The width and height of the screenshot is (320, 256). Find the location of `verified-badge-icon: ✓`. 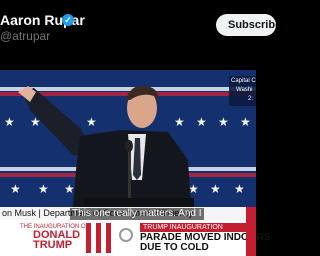

verified-badge-icon: ✓ is located at coordinates (68, 20).